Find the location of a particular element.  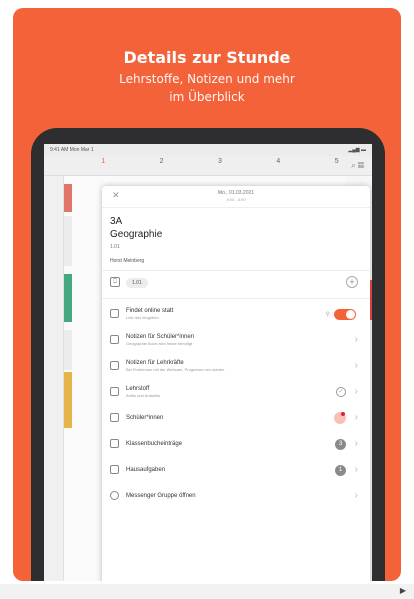

chat-bubble-icon is located at coordinates (114, 495).